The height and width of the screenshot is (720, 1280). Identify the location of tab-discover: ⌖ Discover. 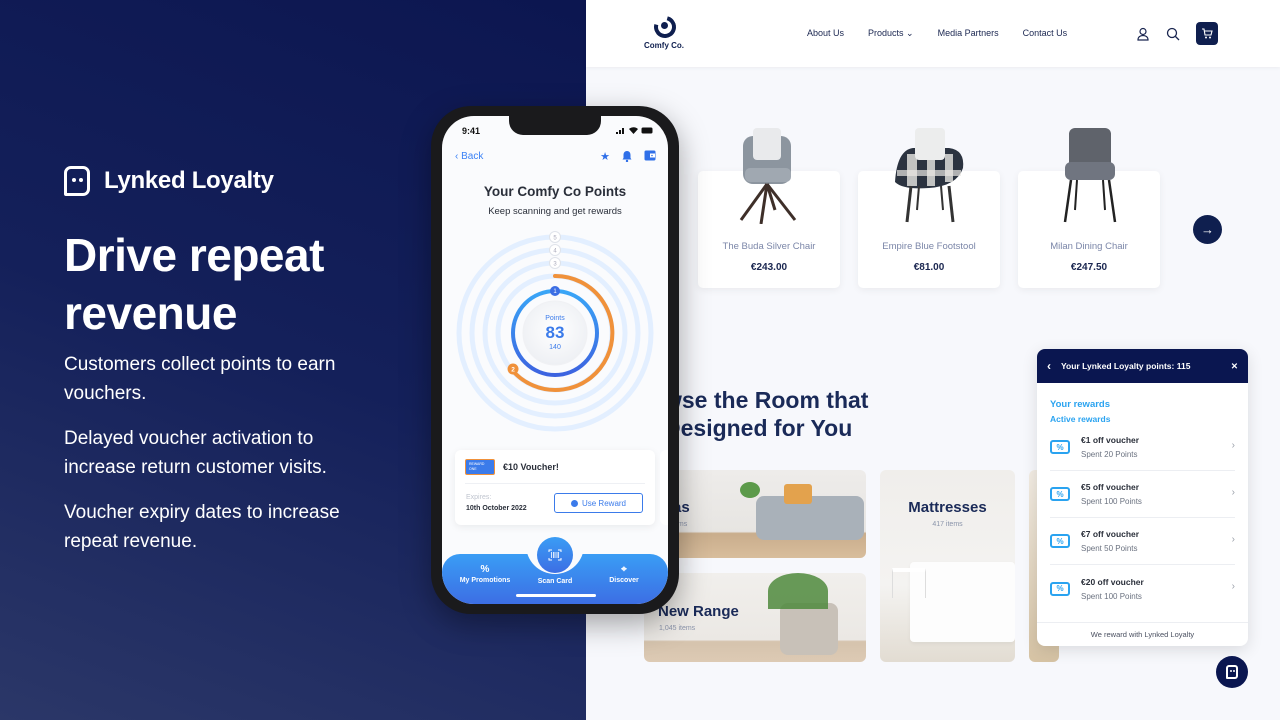
(624, 574).